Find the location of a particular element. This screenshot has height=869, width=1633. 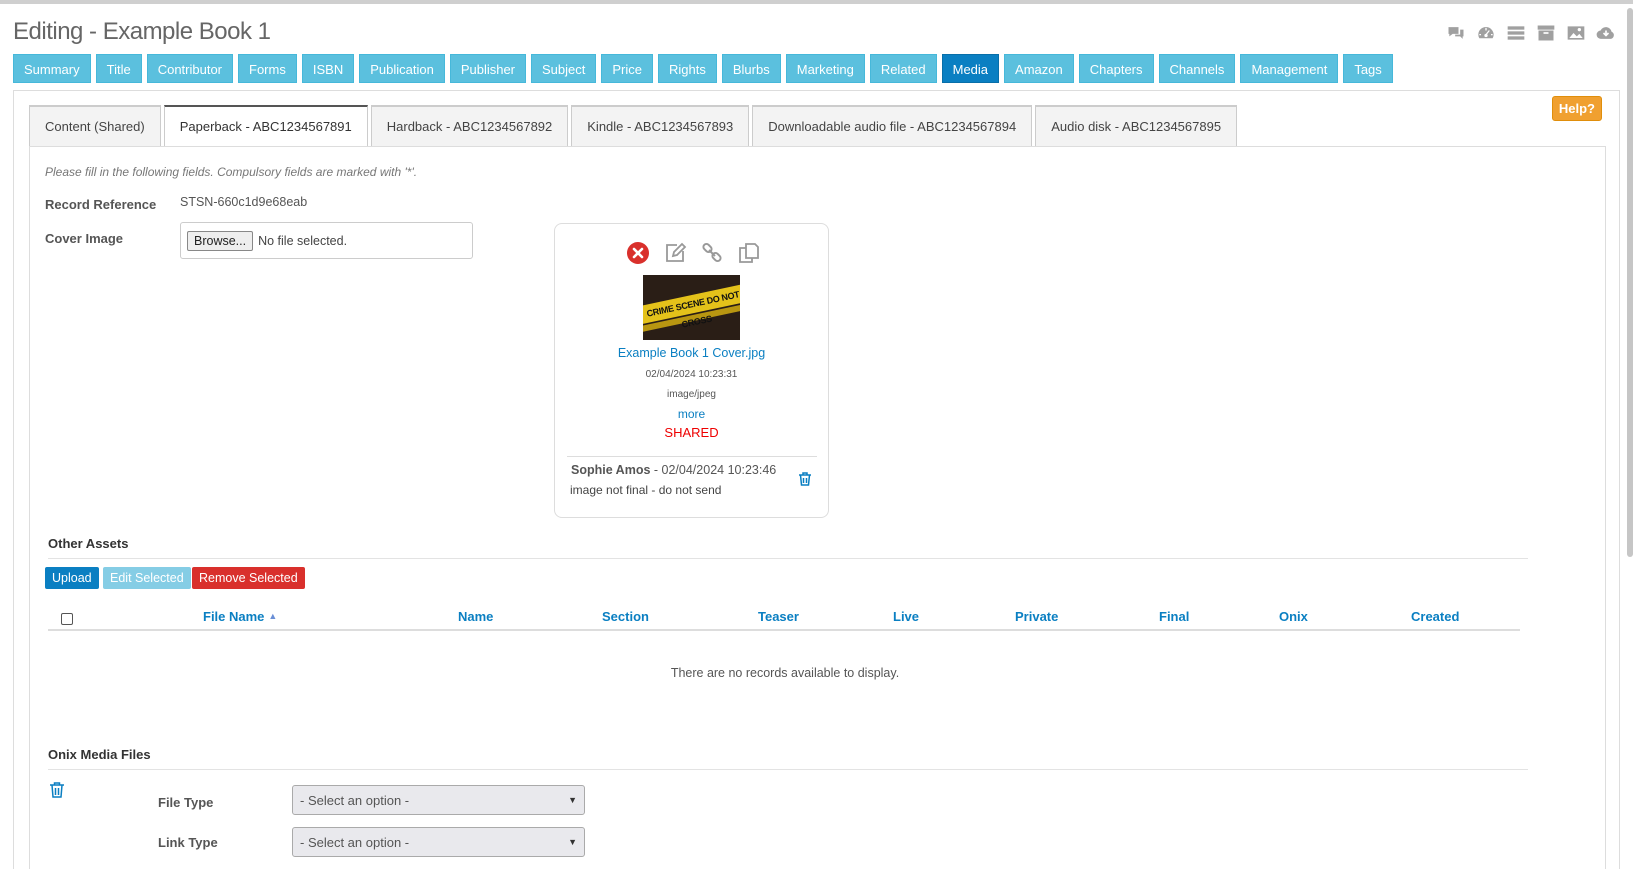

list-icon is located at coordinates (1516, 33).